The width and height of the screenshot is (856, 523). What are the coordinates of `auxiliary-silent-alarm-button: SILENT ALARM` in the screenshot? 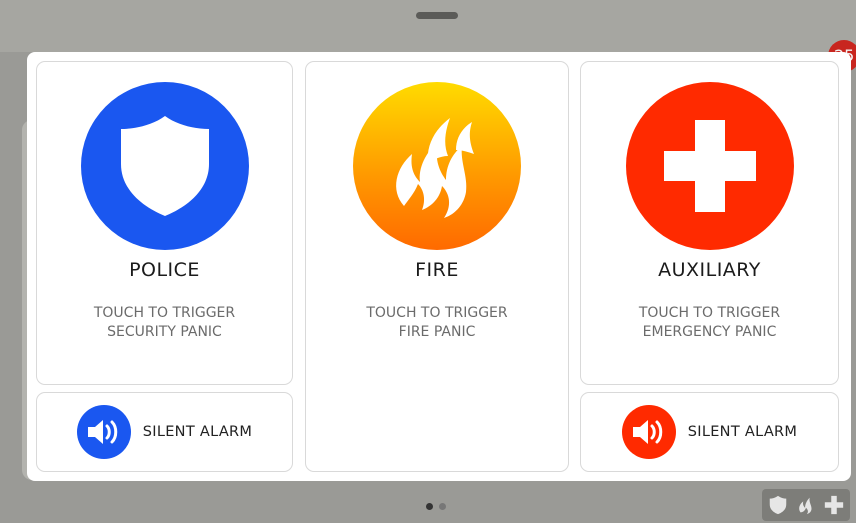 It's located at (709, 432).